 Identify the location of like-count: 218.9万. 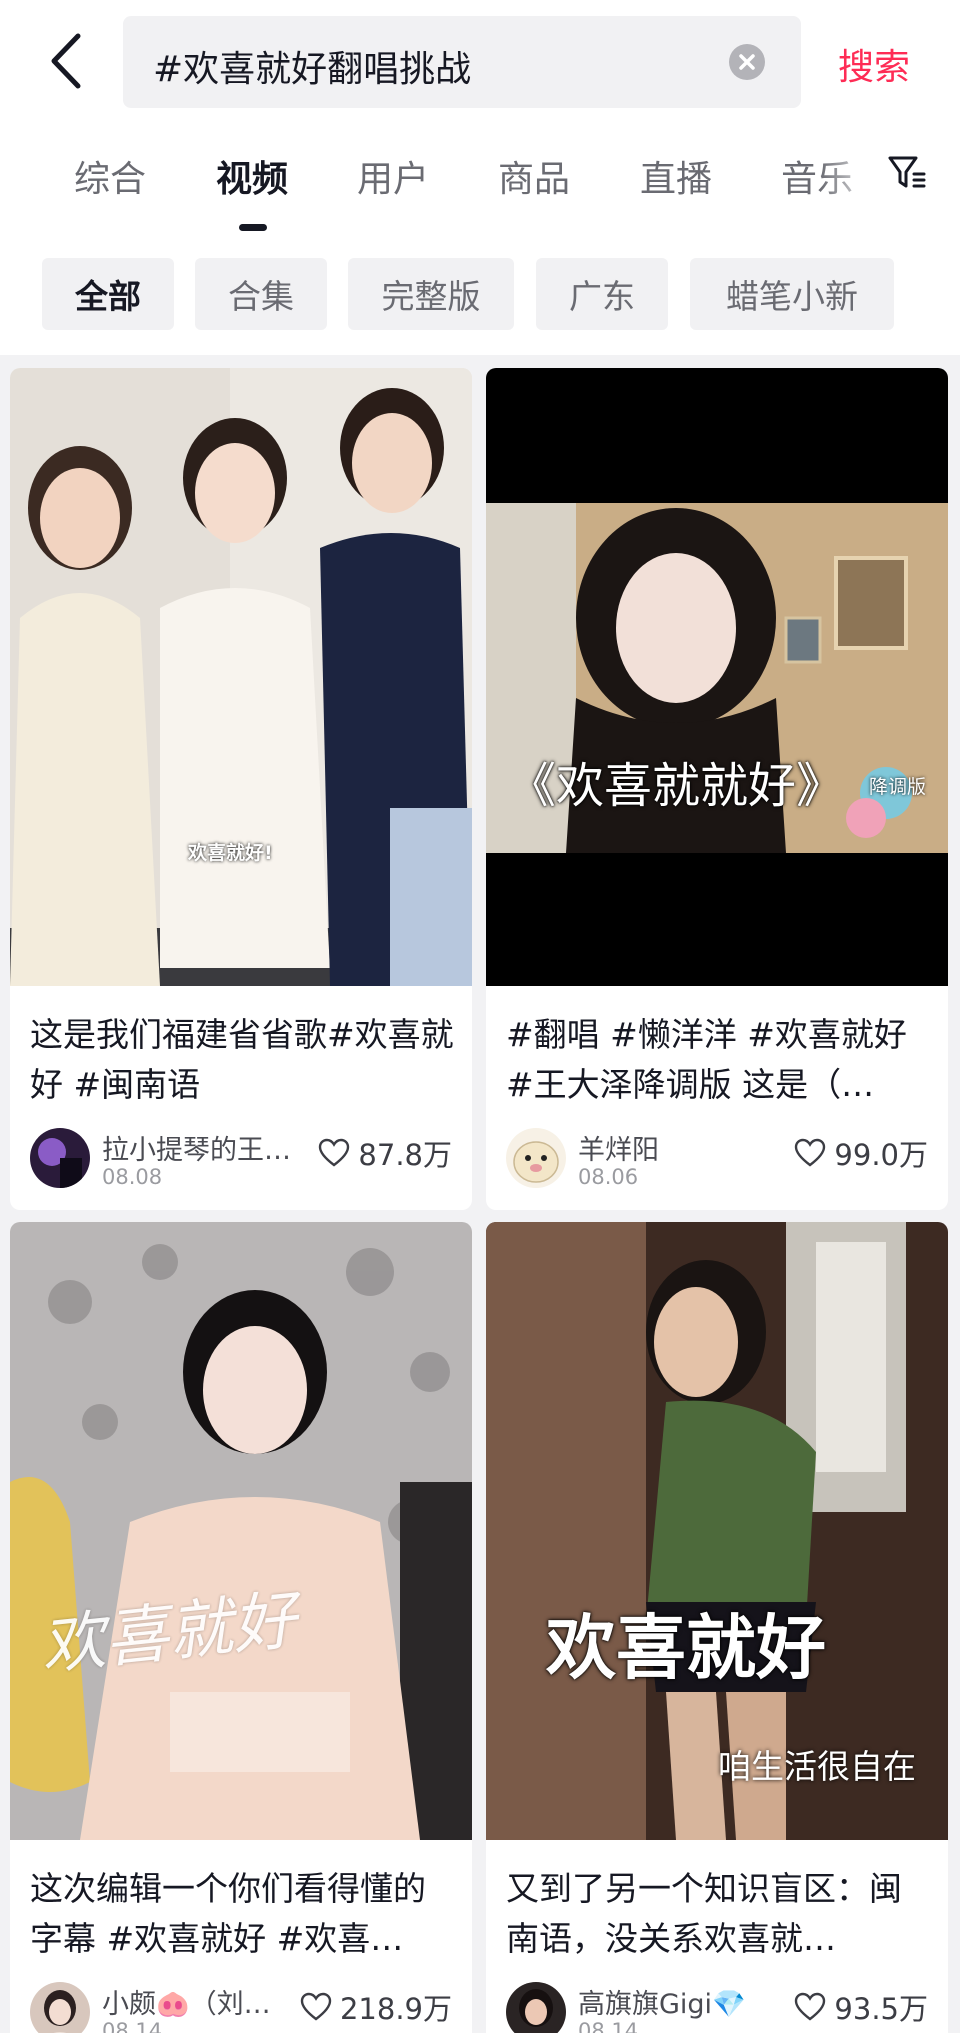
(395, 2009).